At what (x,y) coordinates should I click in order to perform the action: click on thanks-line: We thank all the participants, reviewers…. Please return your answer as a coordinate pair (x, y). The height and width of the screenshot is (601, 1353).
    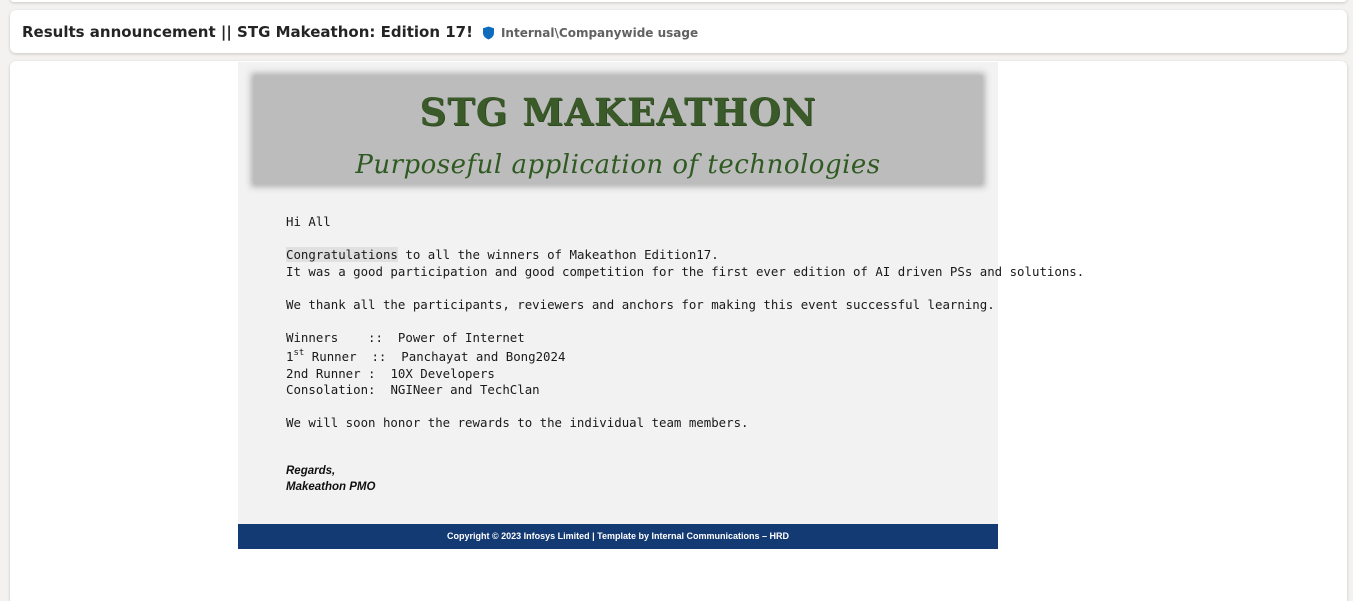
    Looking at the image, I should click on (640, 304).